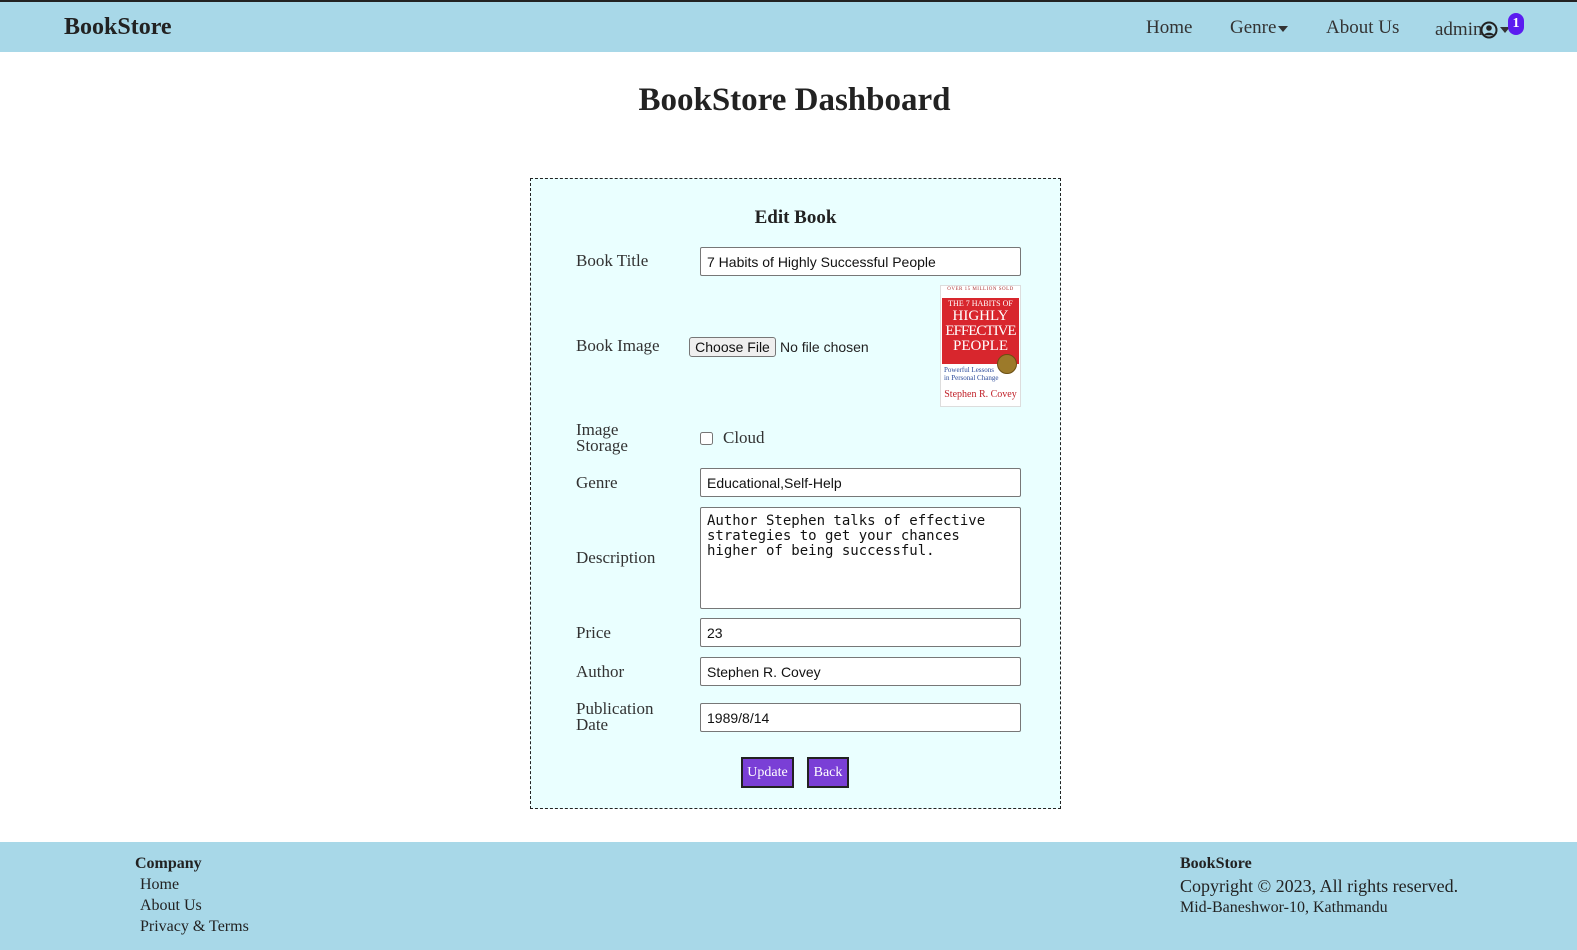 This screenshot has width=1577, height=950. What do you see at coordinates (788, 26) in the screenshot?
I see `navbar: BookStore Home Genre About Us admin 1` at bounding box center [788, 26].